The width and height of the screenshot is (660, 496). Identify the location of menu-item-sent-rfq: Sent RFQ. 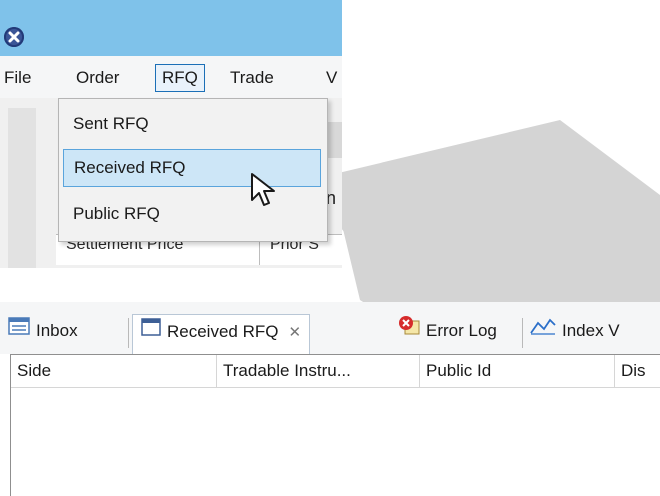
(192, 124).